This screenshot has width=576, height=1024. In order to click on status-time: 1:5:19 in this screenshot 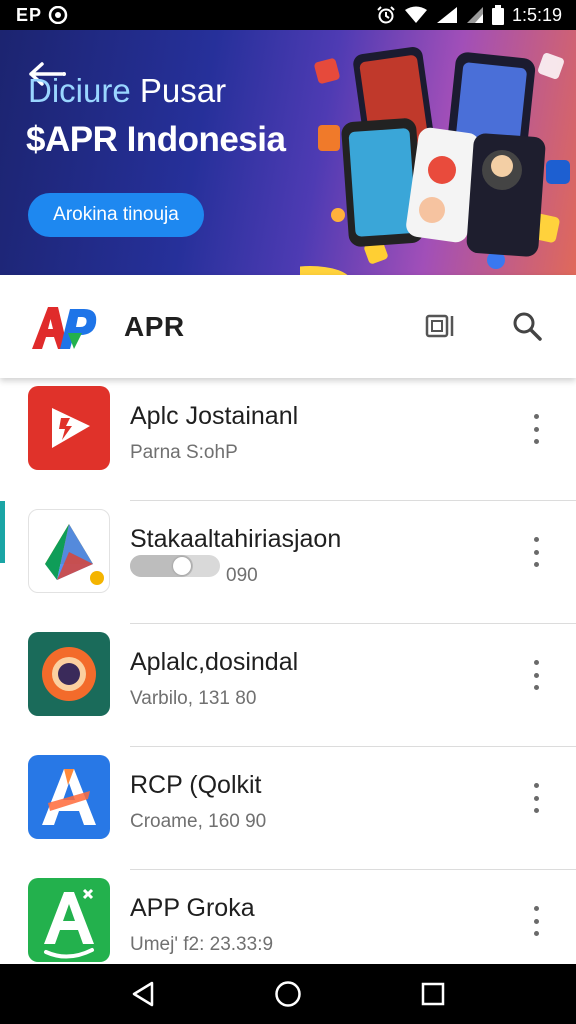, I will do `click(536, 14)`.